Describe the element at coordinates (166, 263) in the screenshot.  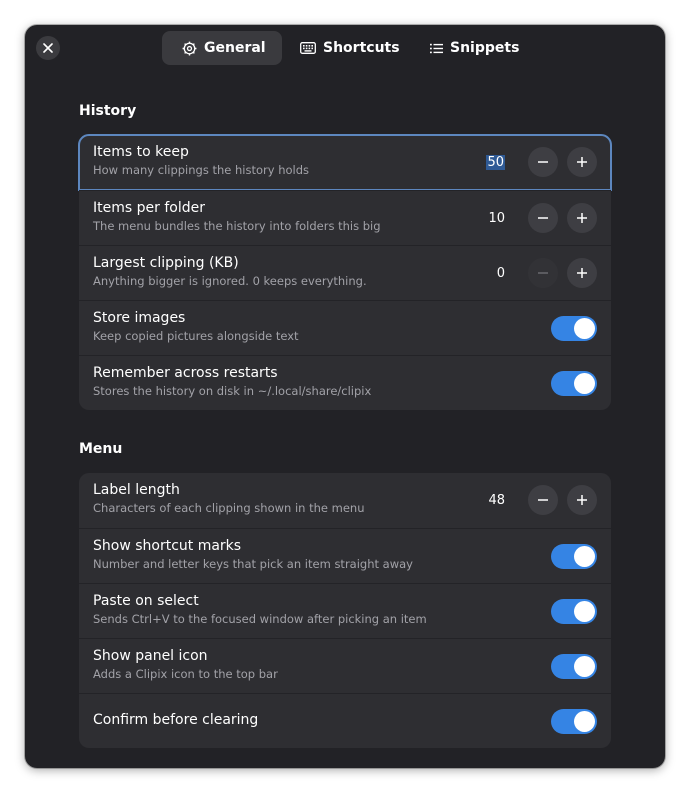
I see `largest-clipping-title: Largest clipping (KB)` at that location.